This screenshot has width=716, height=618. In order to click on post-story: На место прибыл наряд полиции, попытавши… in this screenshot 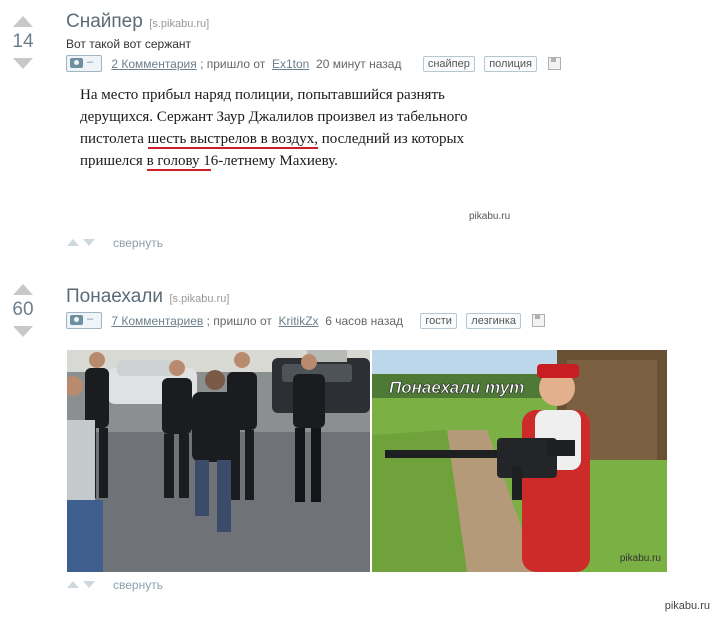, I will do `click(274, 129)`.